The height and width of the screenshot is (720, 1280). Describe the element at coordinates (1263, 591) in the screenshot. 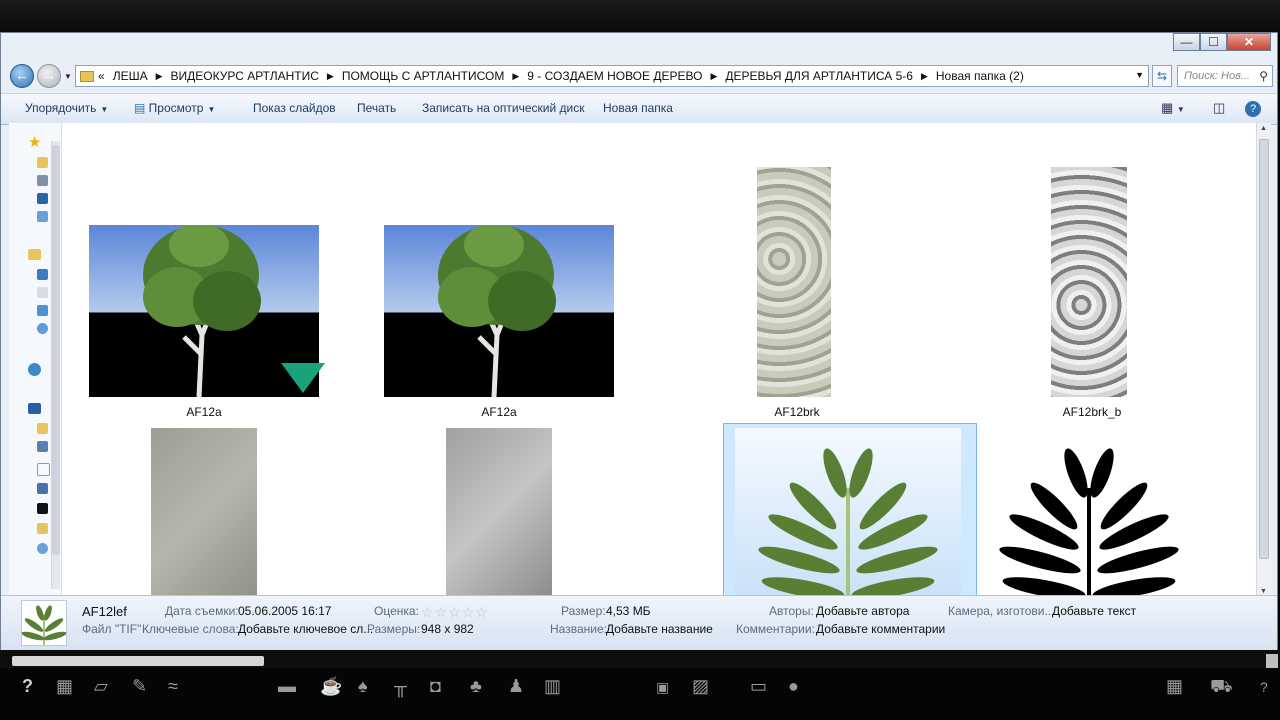

I see `scroll-down-icon: ▼` at that location.